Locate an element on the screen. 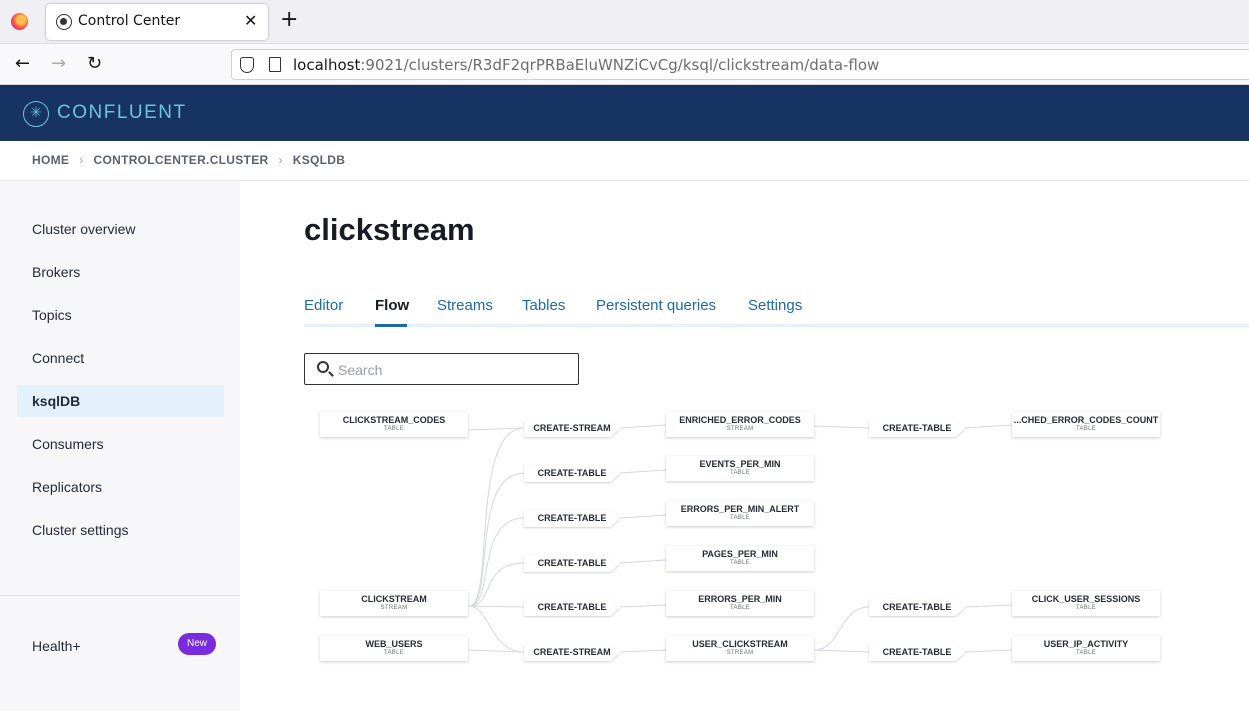  flow-node-user-ip-activity: USER_IP_ACTIVITY TABLE is located at coordinates (1086, 648).